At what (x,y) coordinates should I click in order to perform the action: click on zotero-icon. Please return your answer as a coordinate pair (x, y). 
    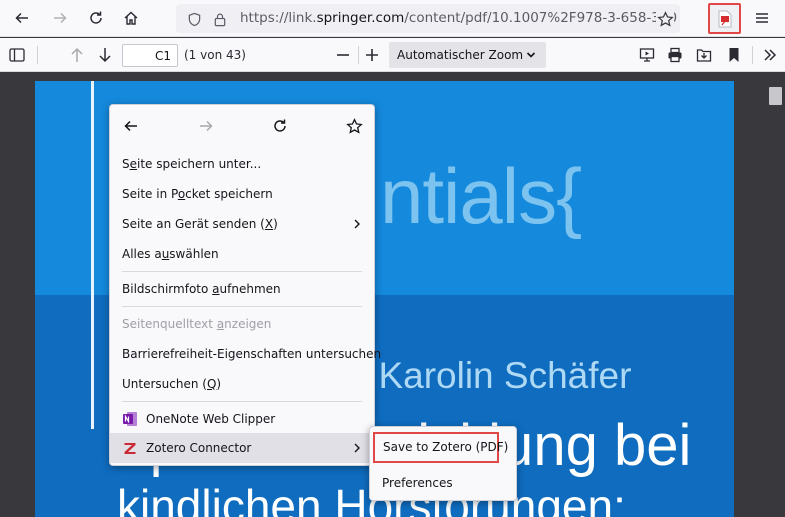
    Looking at the image, I should click on (130, 448).